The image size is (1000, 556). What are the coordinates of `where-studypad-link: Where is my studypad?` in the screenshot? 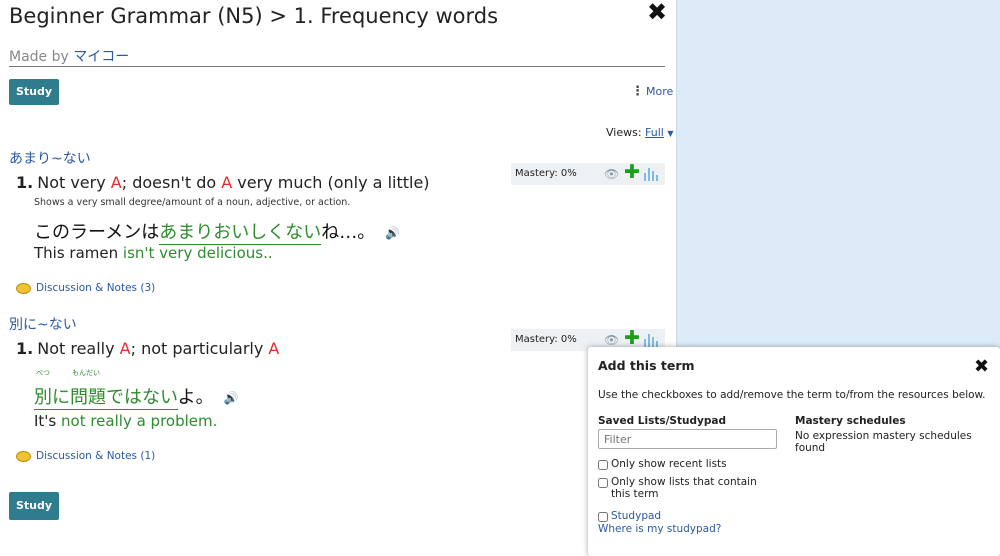 It's located at (659, 529).